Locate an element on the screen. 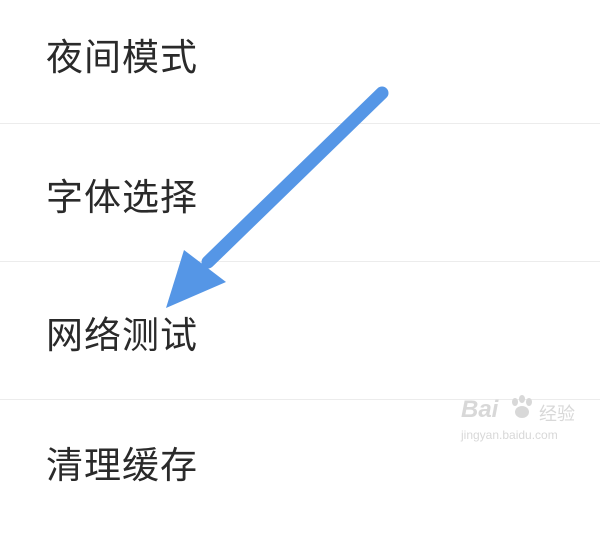 Image resolution: width=600 pixels, height=538 pixels. watermark-domain: jingyan.baidu.com is located at coordinates (509, 435).